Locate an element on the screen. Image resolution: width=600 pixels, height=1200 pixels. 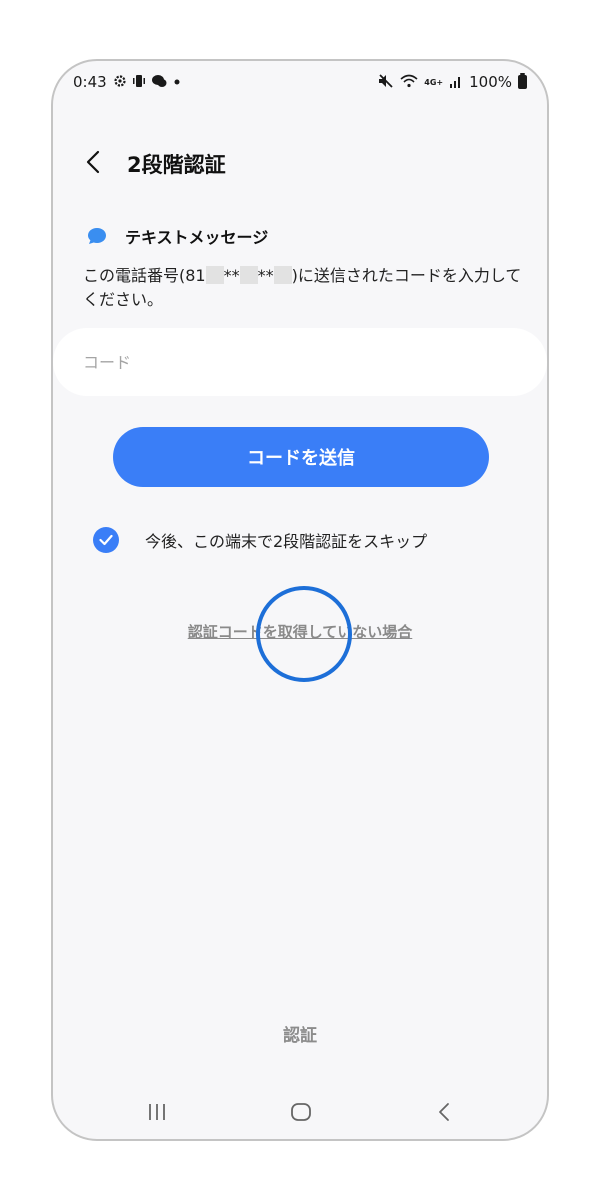
skip-option: 今後、この端末で2段階認証をスキップ is located at coordinates (260, 540).